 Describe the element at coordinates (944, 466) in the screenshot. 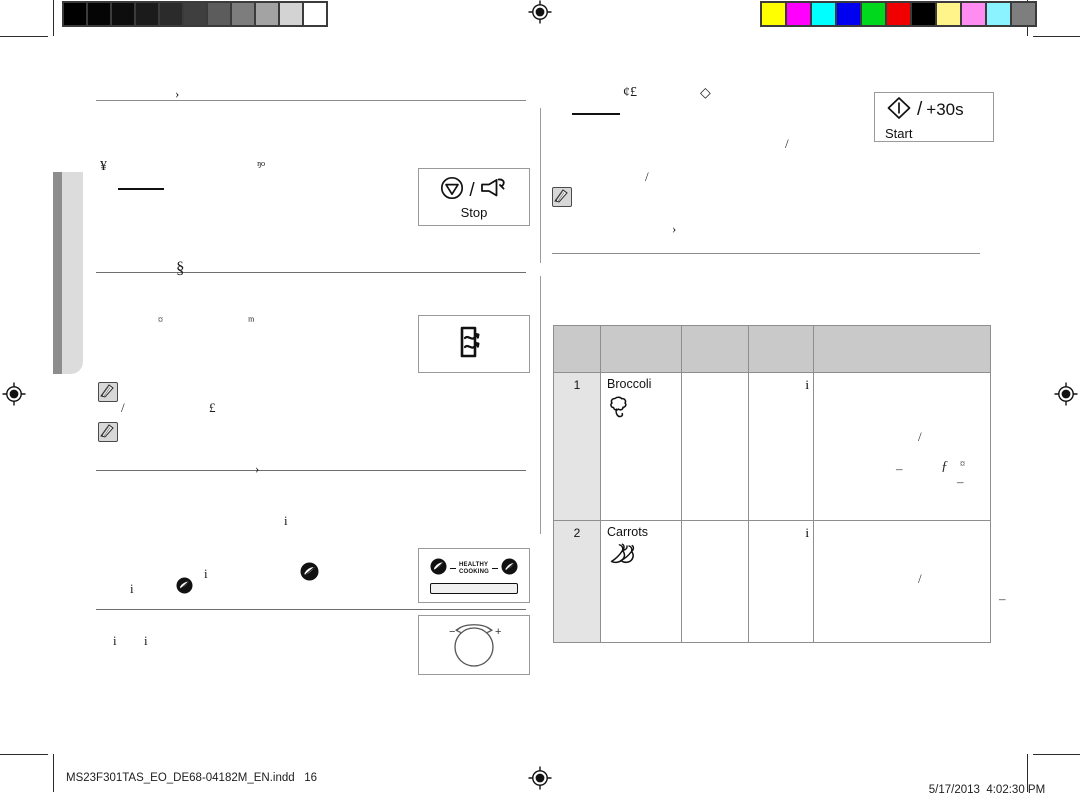

I see `instruction-glyph-2: ƒ` at that location.